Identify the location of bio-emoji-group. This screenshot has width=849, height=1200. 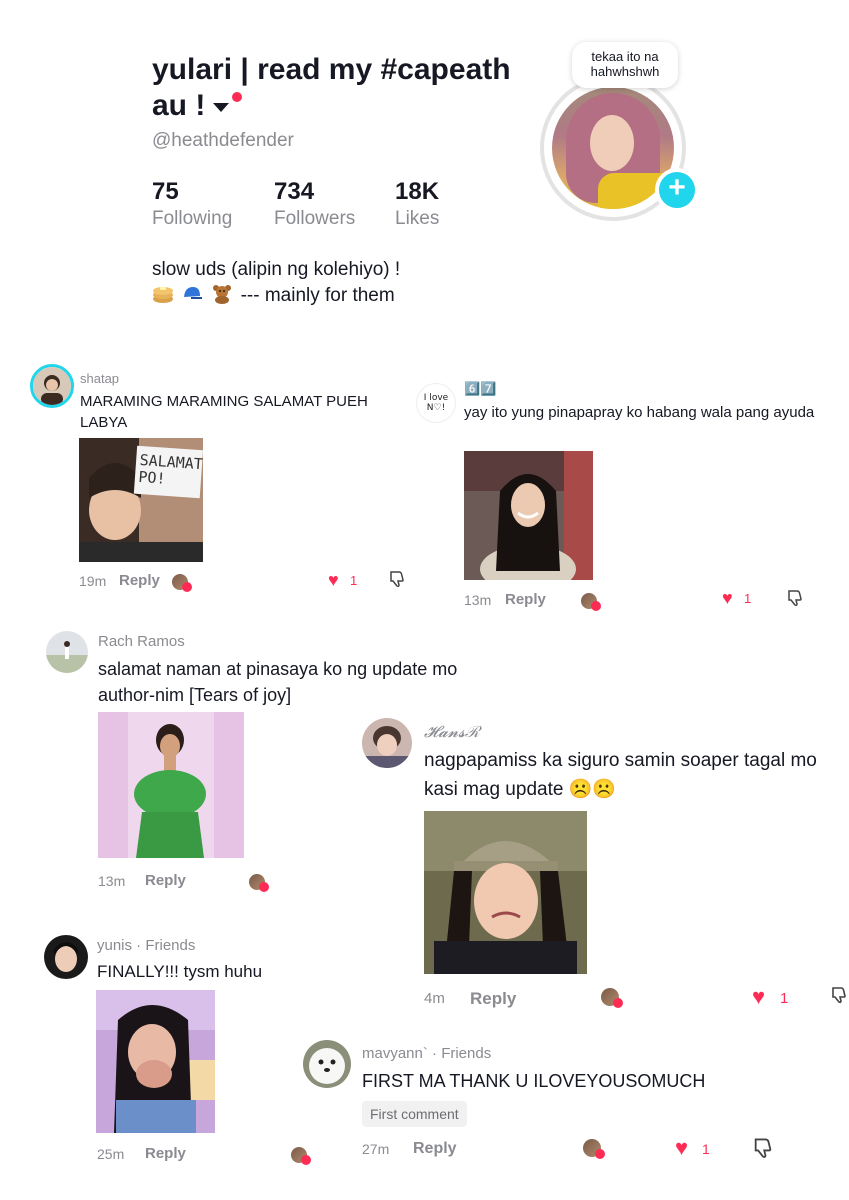
(193, 296).